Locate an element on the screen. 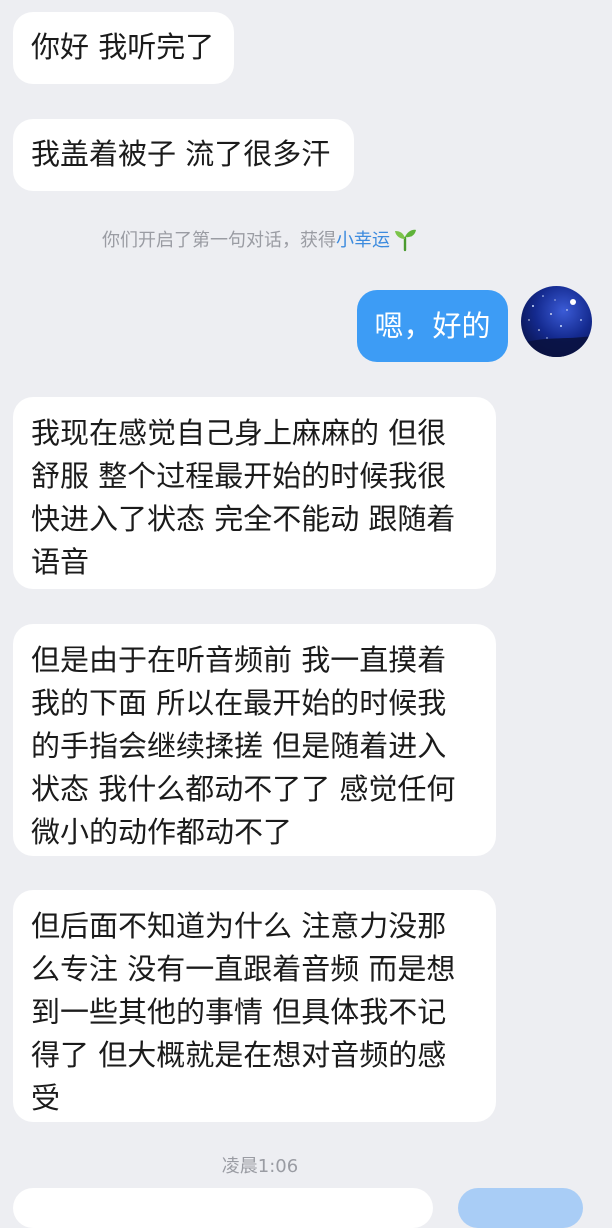 This screenshot has height=1228, width=612. incoming-message: 我盖着被子 流了很多汗 is located at coordinates (183, 155).